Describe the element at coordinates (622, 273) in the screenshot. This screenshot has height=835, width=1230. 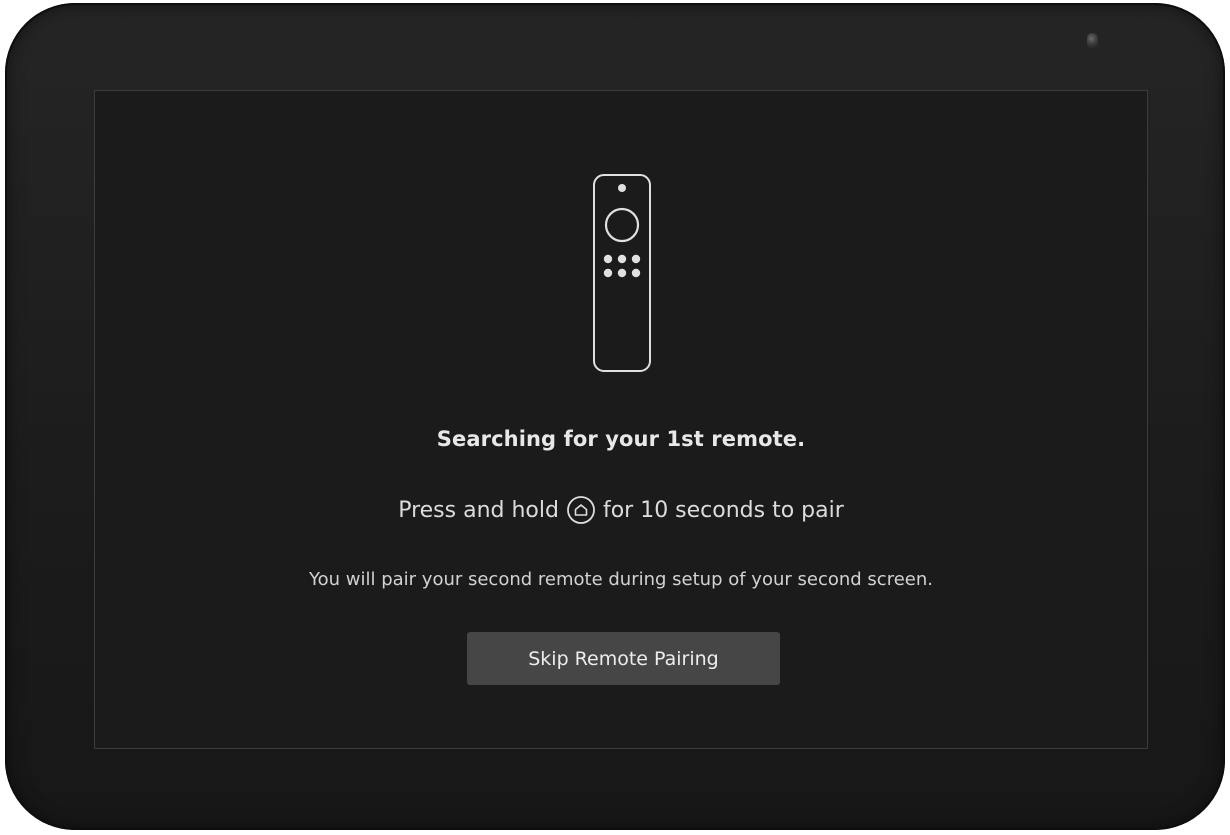
I see `remote-icon` at that location.